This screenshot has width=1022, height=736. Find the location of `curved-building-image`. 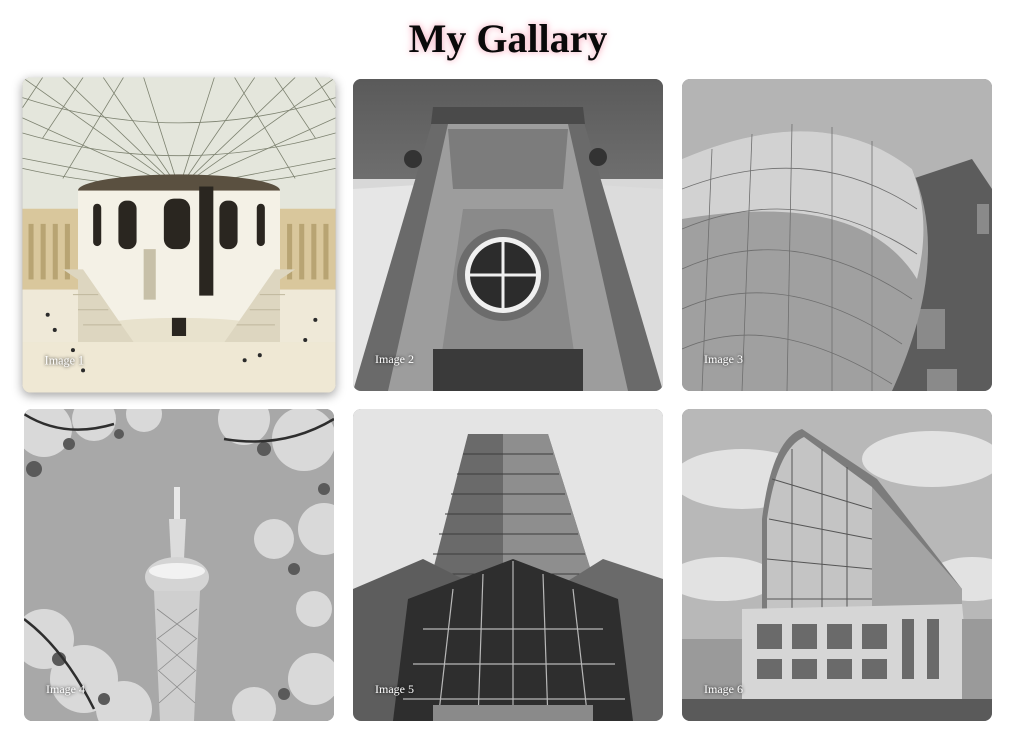

curved-building-image is located at coordinates (837, 235).